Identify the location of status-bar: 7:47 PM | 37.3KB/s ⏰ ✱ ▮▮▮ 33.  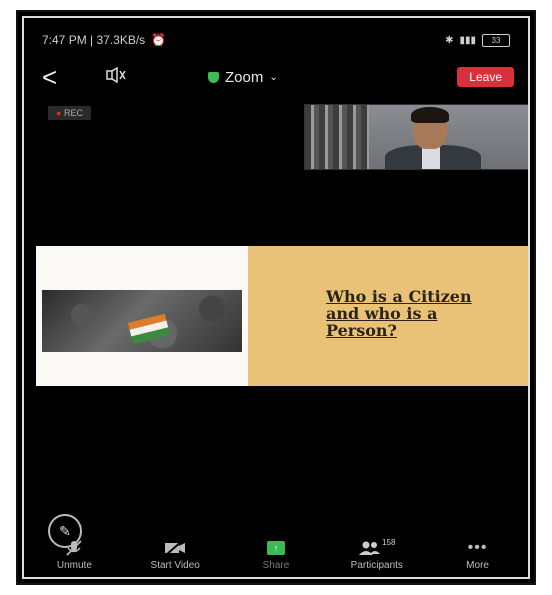
(276, 40).